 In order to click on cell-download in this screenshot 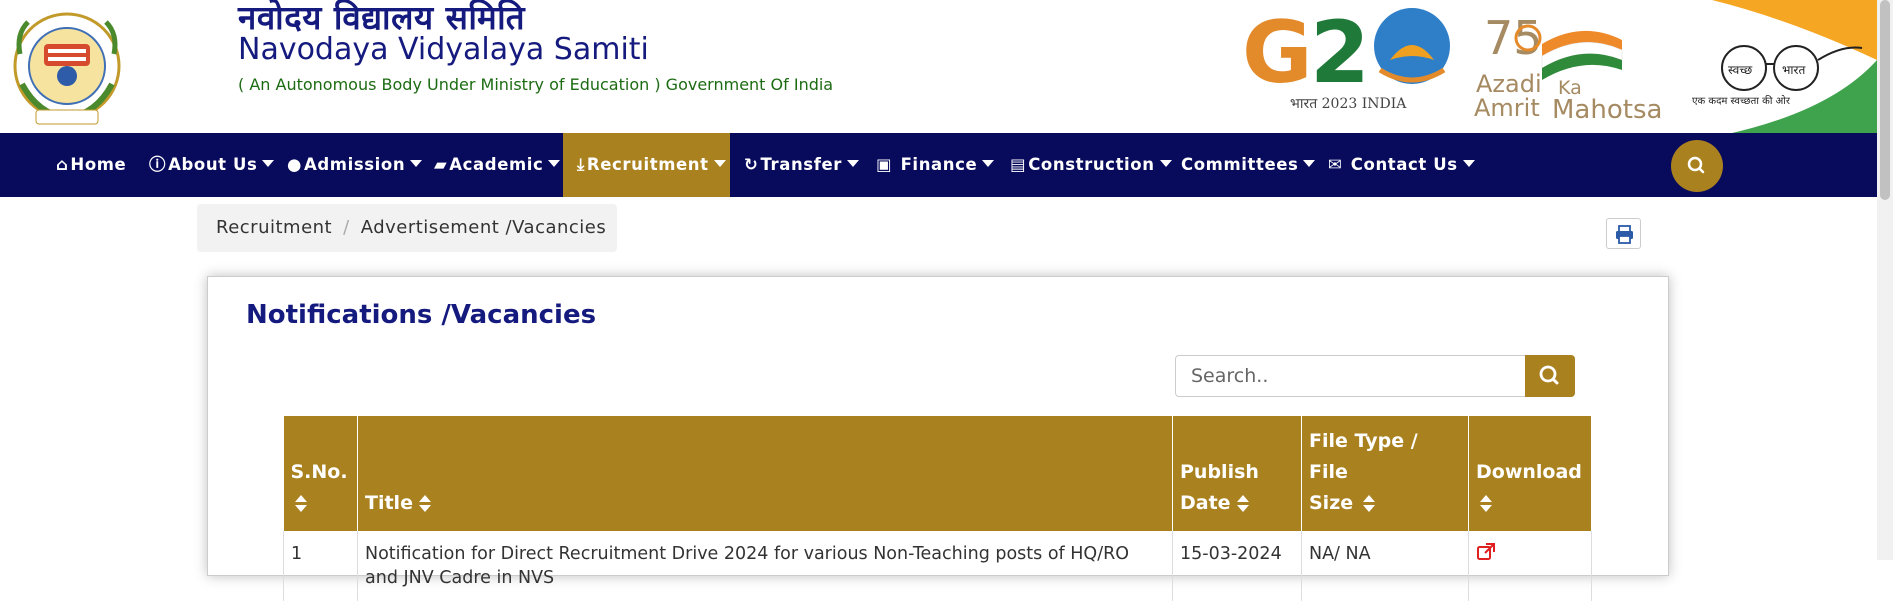, I will do `click(1530, 566)`.